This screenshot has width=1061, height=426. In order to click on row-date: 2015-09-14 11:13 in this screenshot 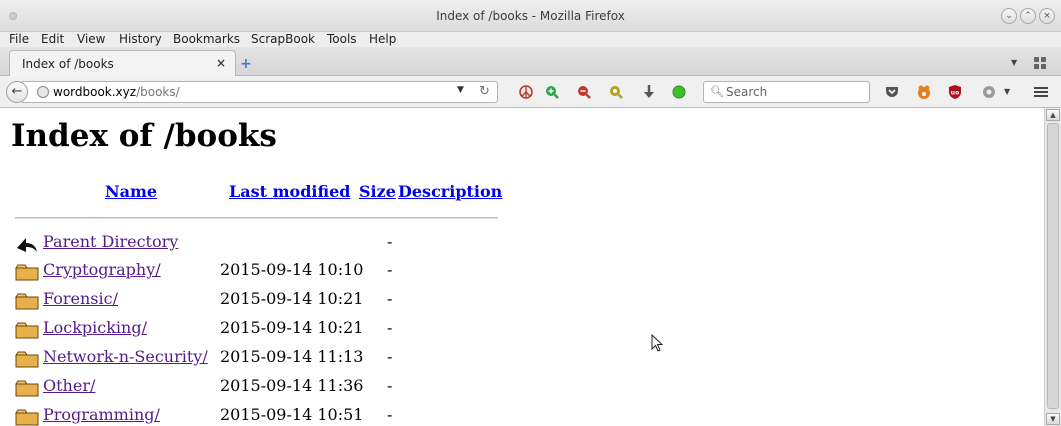, I will do `click(292, 356)`.